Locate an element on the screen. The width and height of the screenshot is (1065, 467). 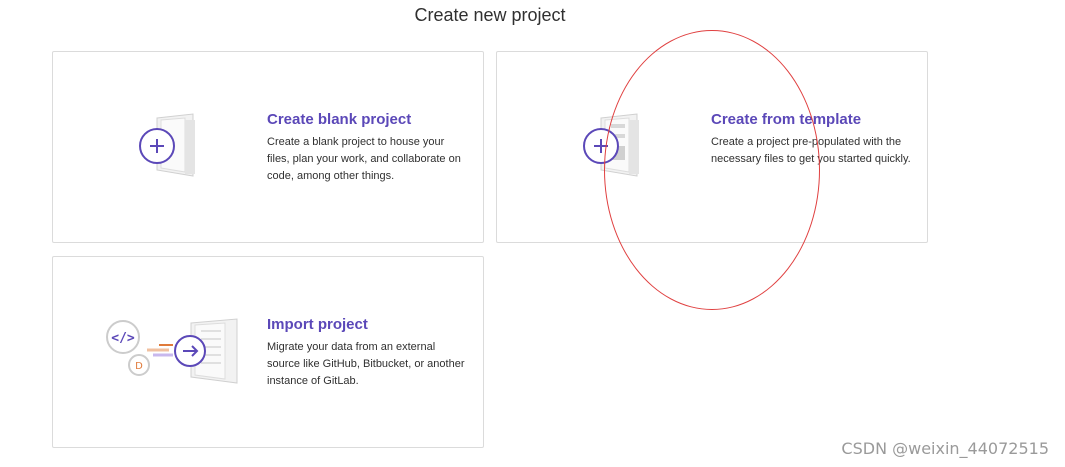
template-document-icon is located at coordinates (617, 148).